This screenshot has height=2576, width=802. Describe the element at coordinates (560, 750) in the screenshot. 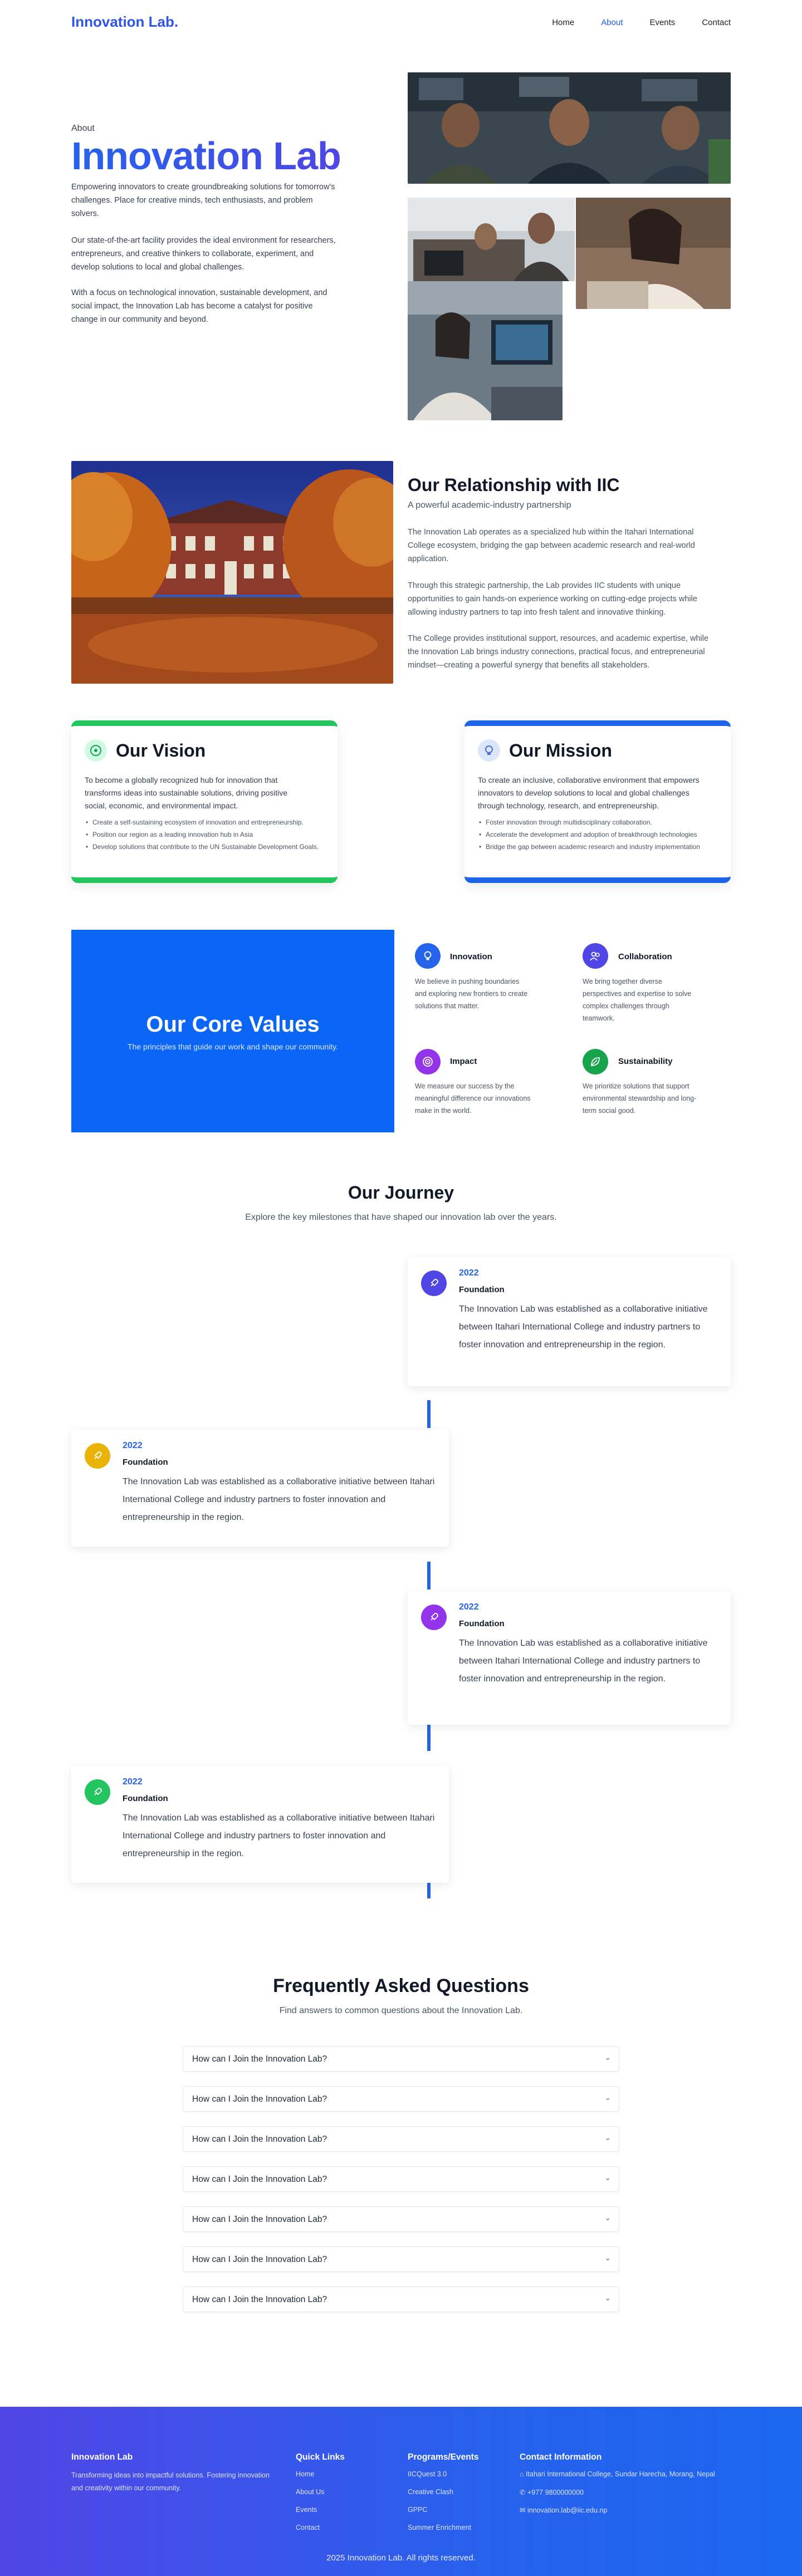

I see `mission-title: Our Mission` at that location.